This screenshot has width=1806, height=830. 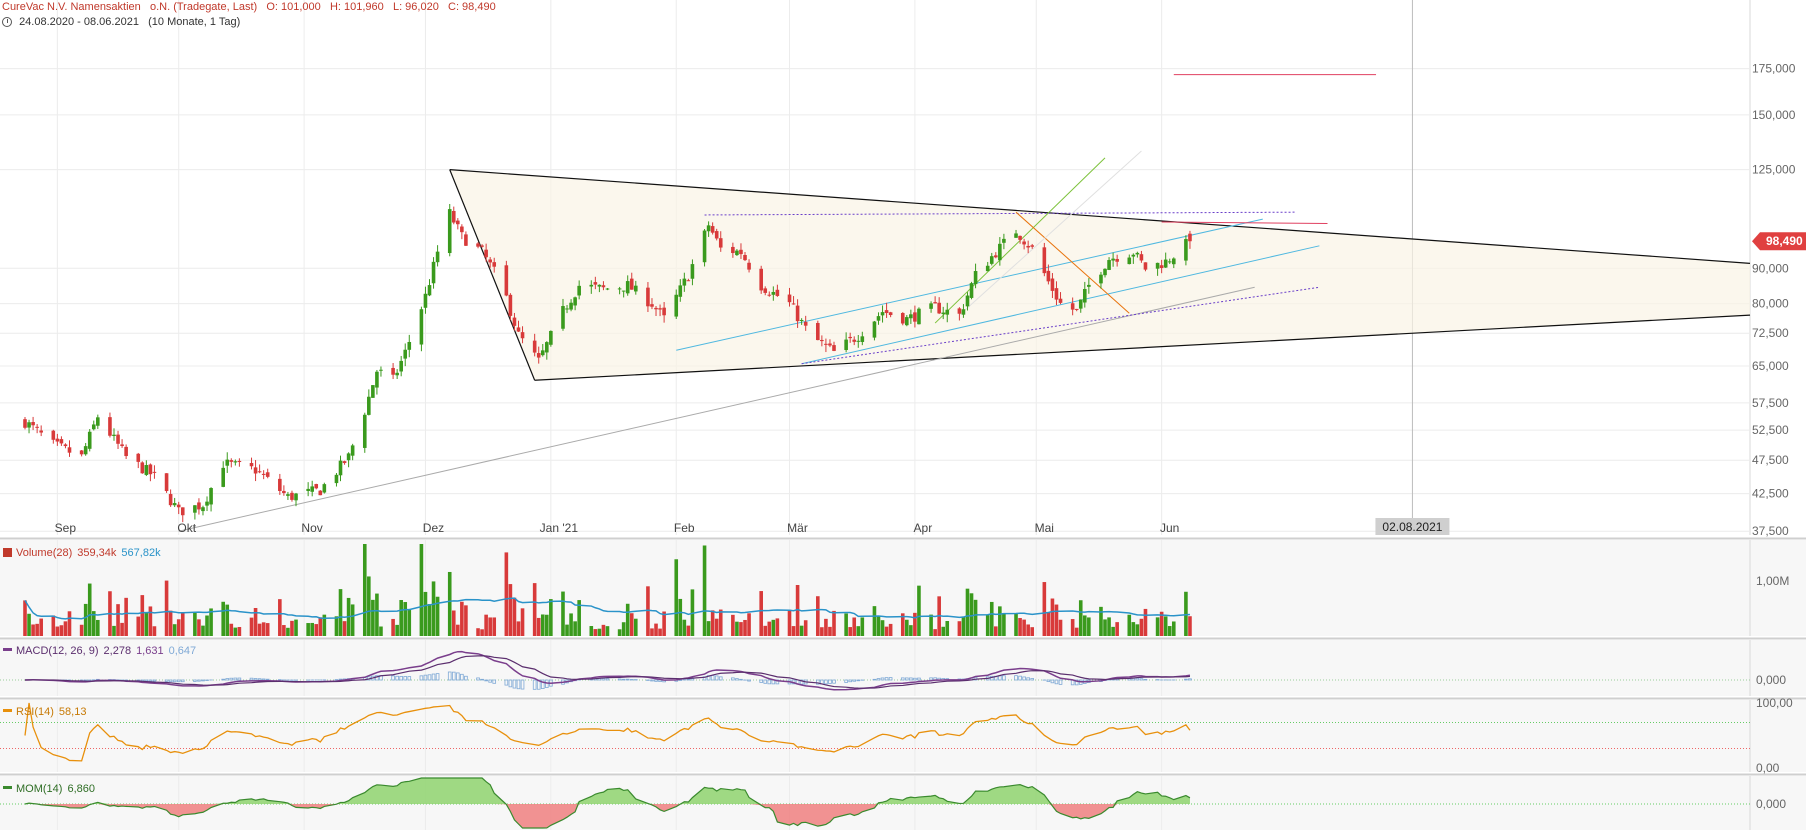 I want to click on volume-legend-name: Volume(28), so click(x=44, y=553).